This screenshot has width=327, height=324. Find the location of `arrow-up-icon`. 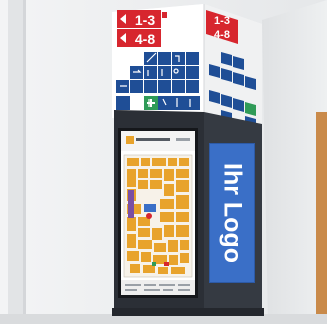

arrow-up-icon is located at coordinates (164, 15).